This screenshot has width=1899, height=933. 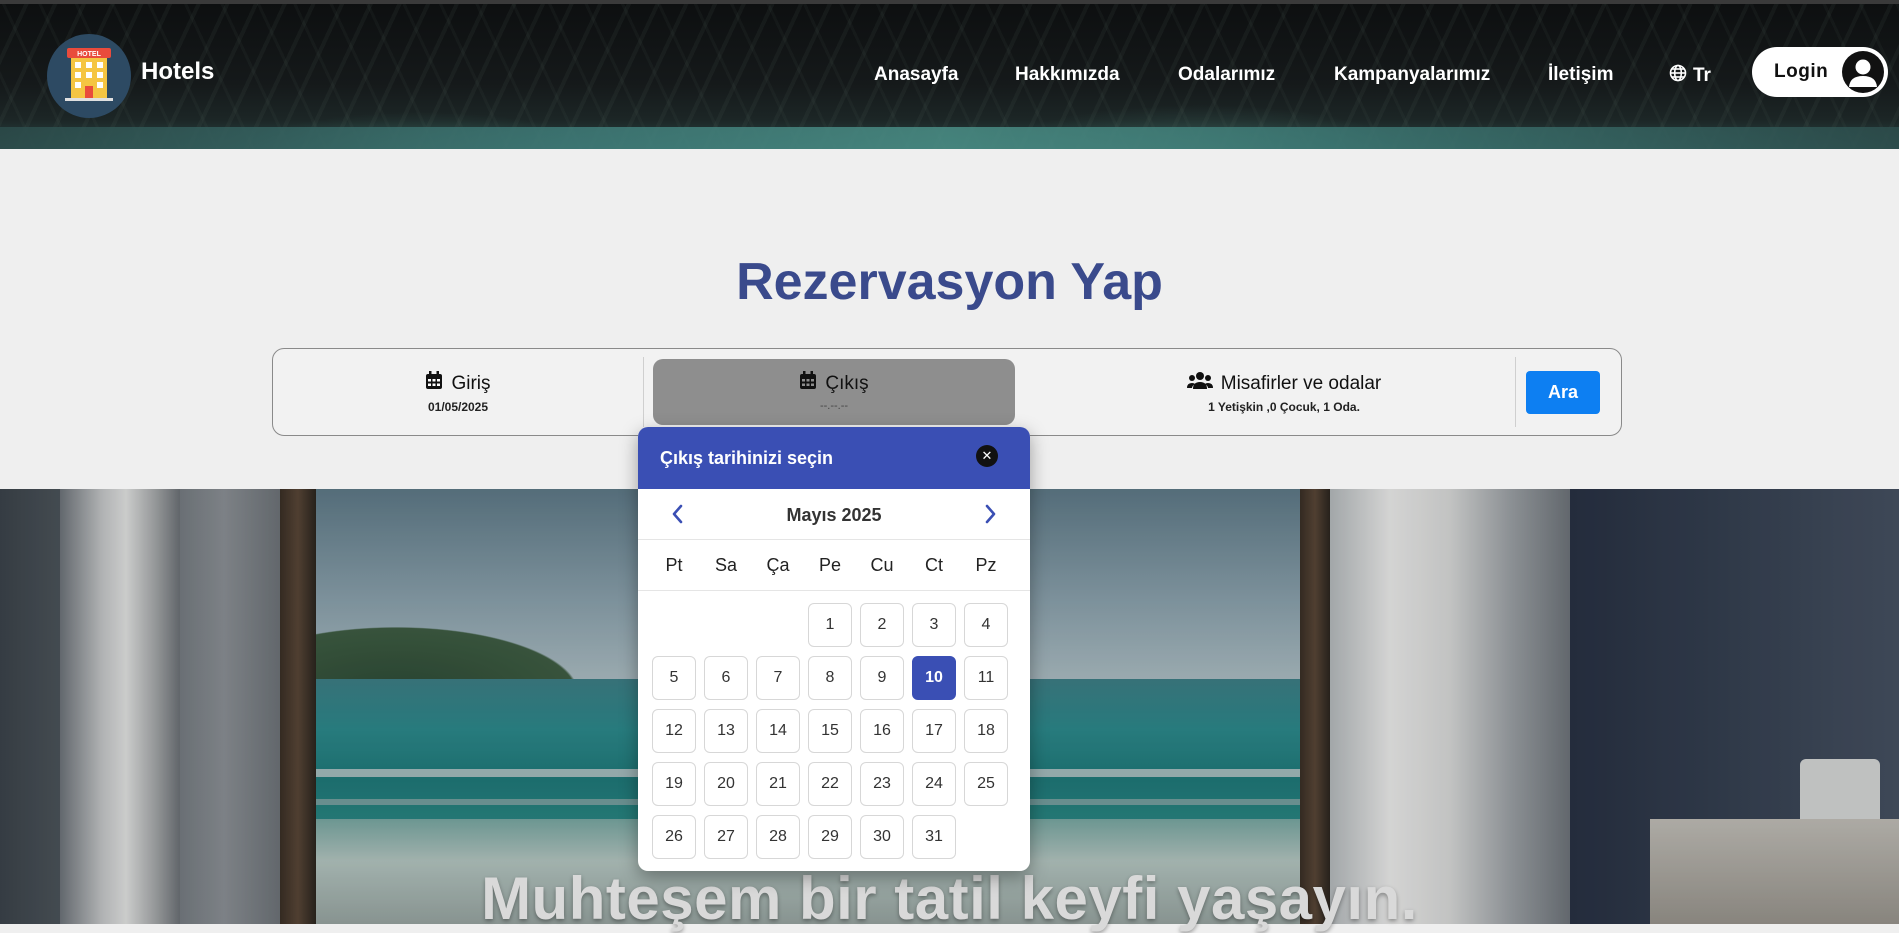 What do you see at coordinates (1702, 75) in the screenshot?
I see `language-label: Tr` at bounding box center [1702, 75].